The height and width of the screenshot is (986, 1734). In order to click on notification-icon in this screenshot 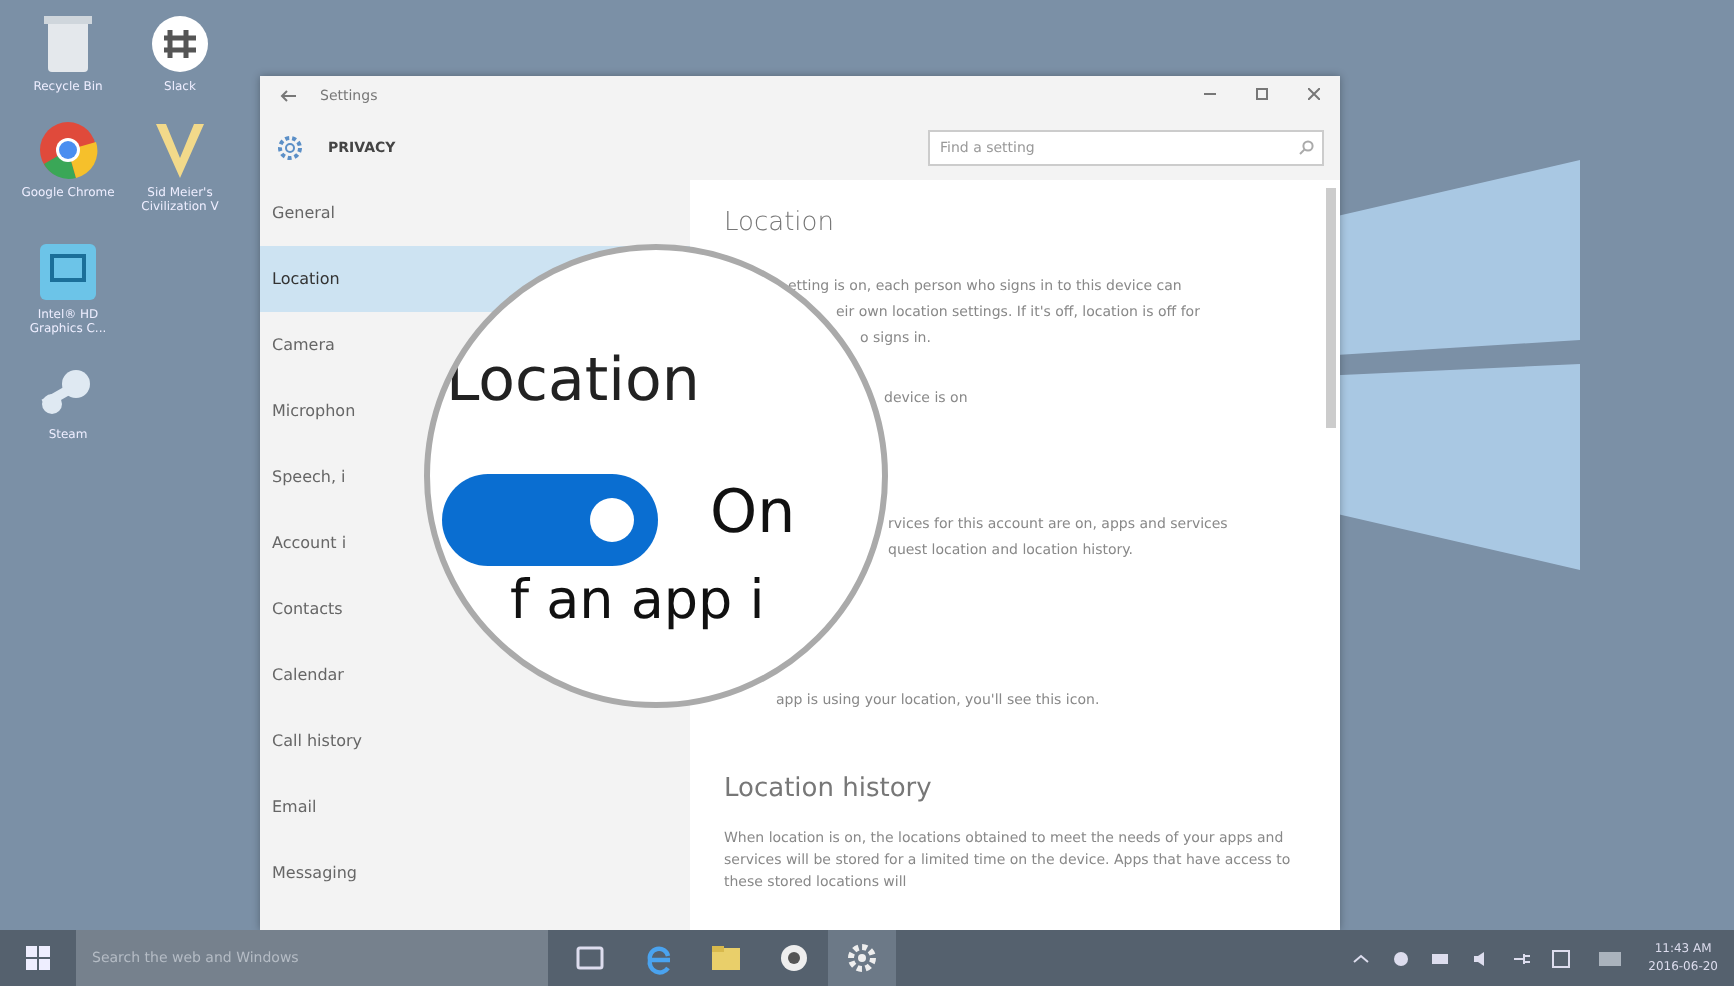, I will do `click(1561, 958)`.